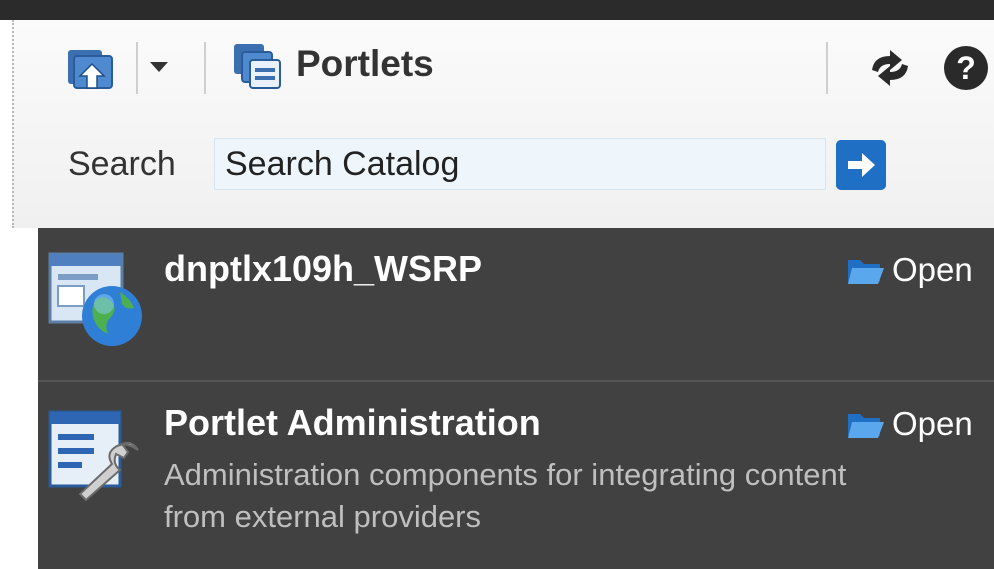 The image size is (994, 569). What do you see at coordinates (122, 164) in the screenshot?
I see `search-label: Search` at bounding box center [122, 164].